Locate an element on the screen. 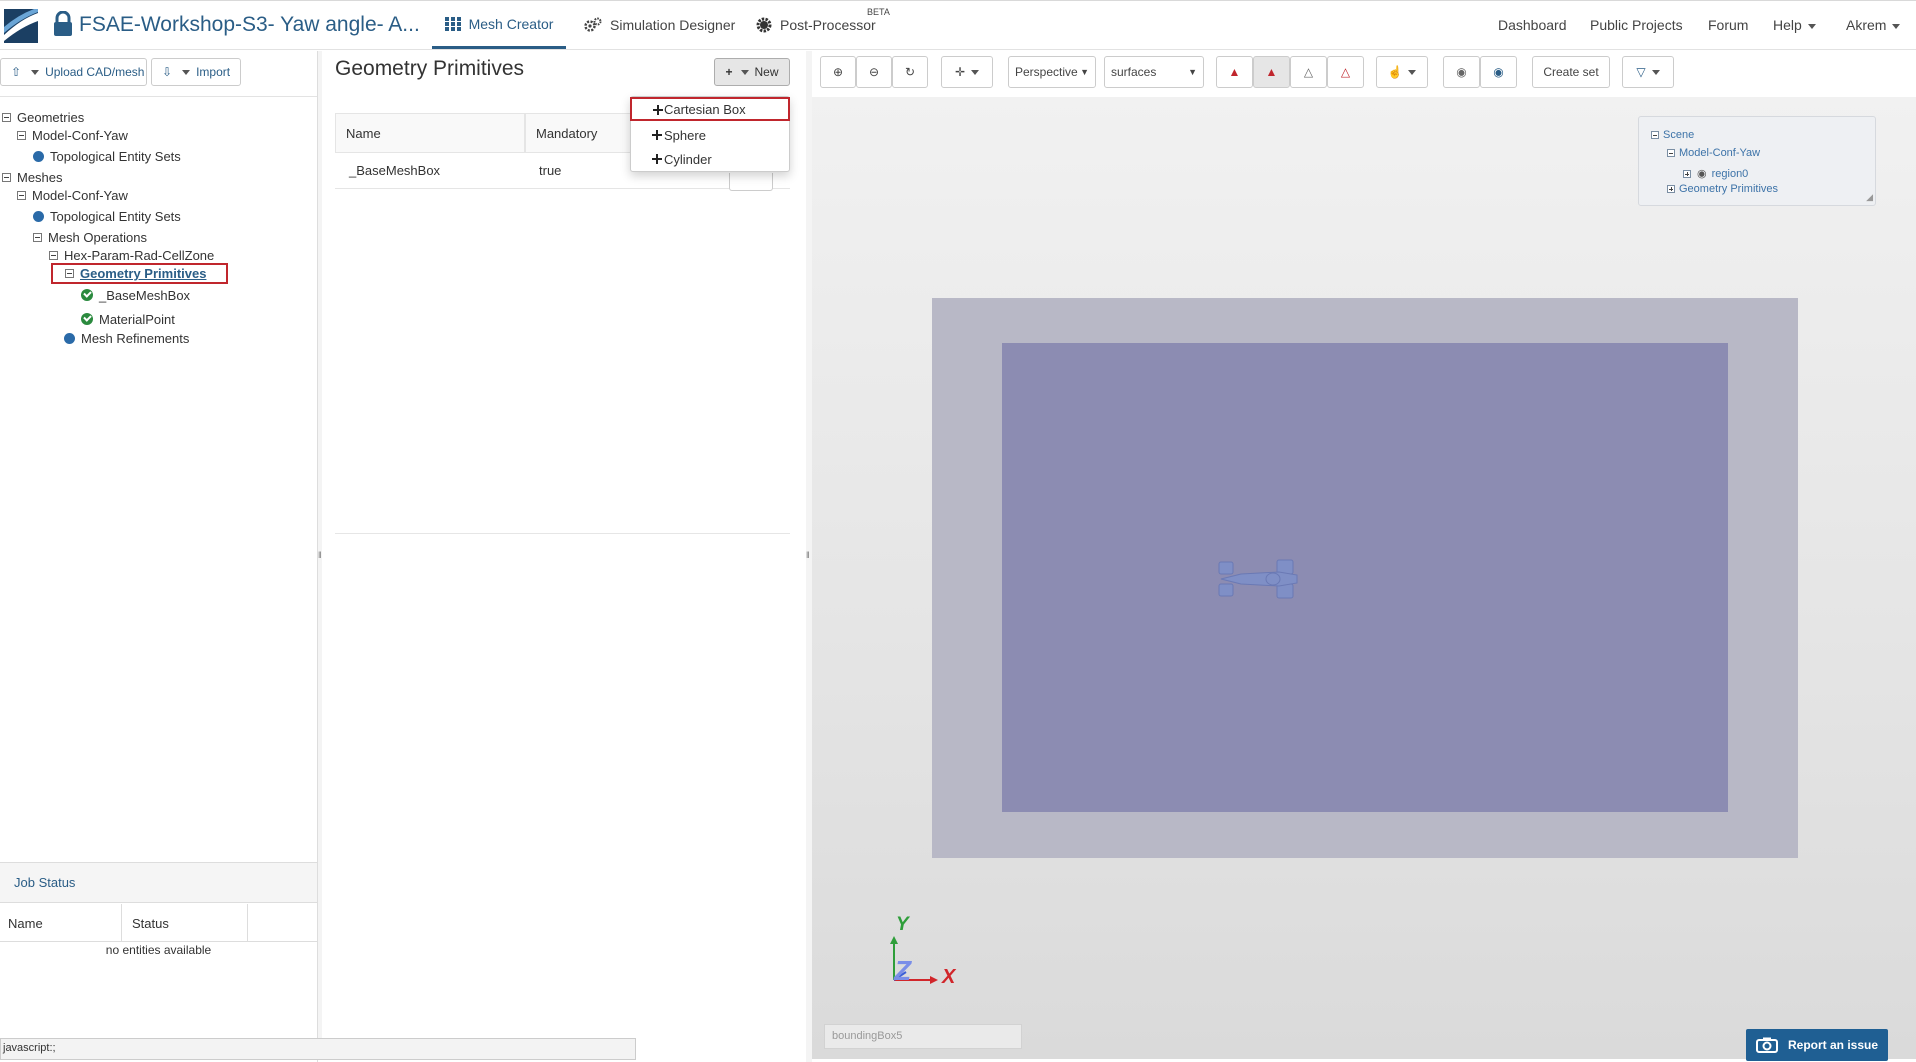 The width and height of the screenshot is (1916, 1062). scene-node-root: Scene is located at coordinates (1672, 135).